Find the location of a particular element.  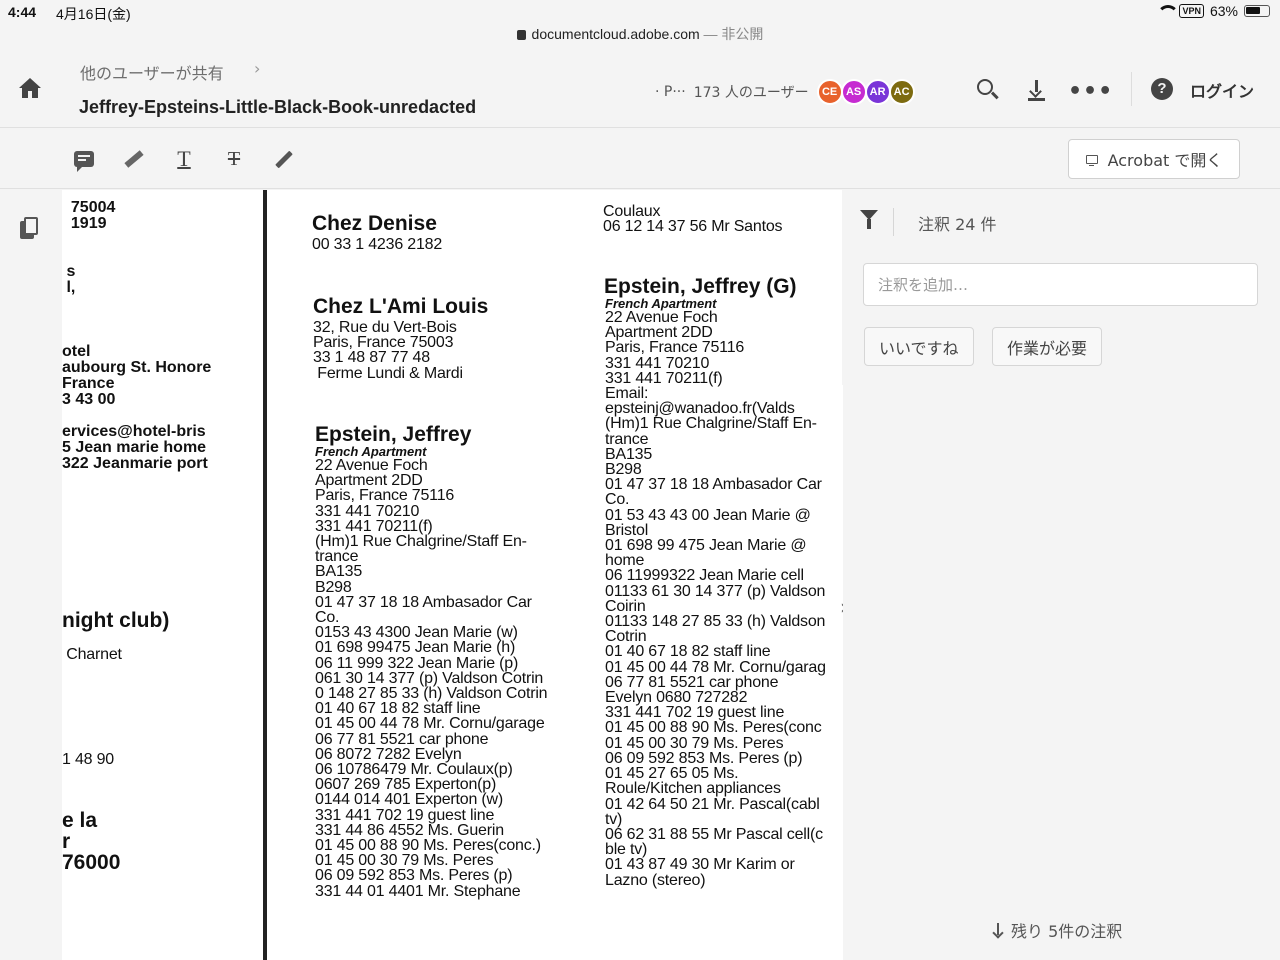

page-thumbnails-icon is located at coordinates (29, 228).